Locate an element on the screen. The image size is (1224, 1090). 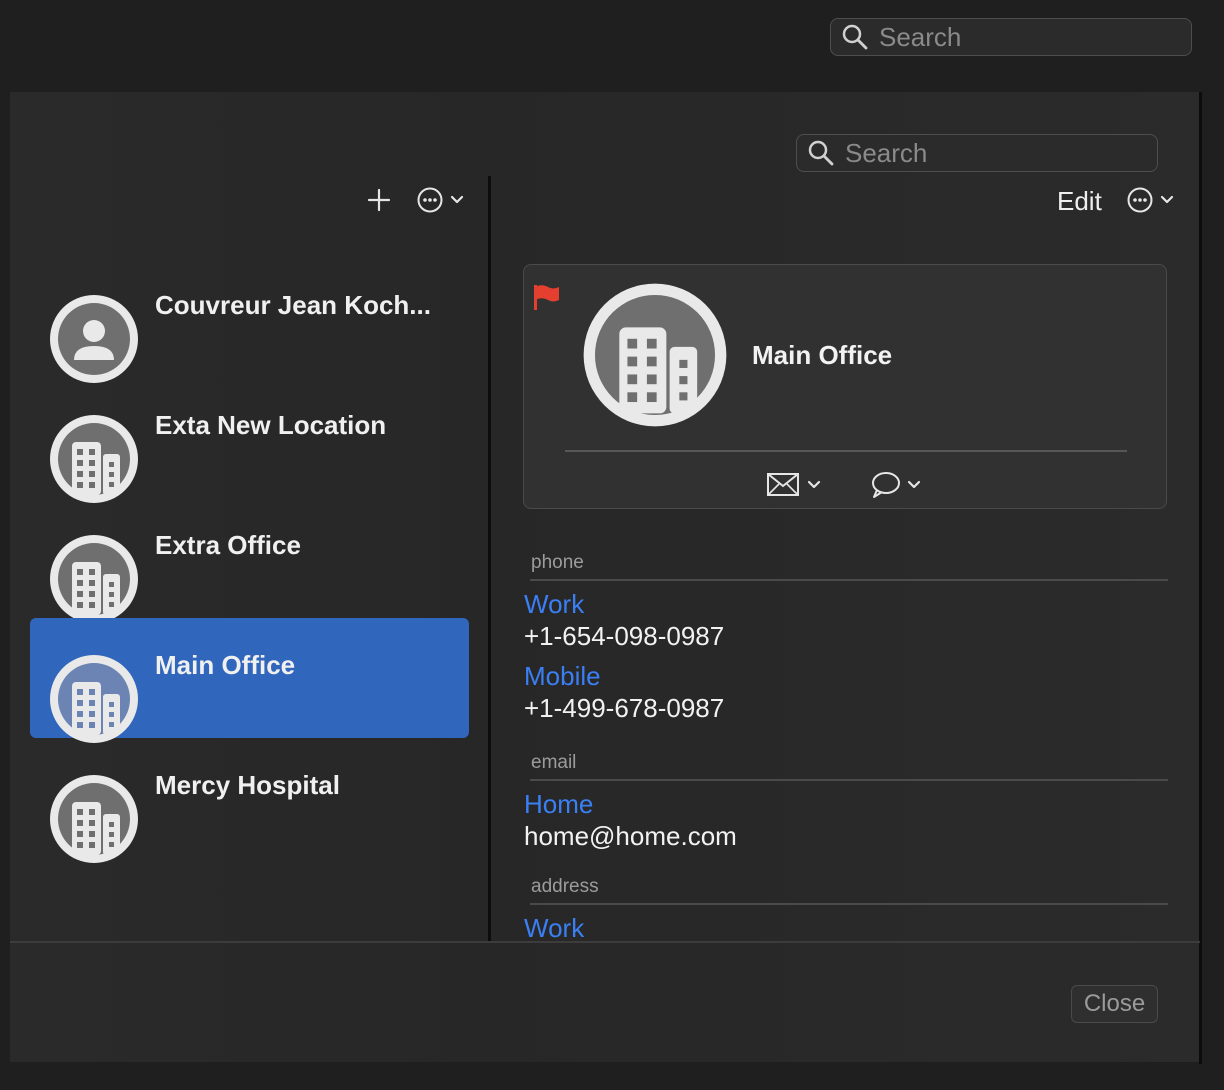
plus-icon is located at coordinates (379, 200).